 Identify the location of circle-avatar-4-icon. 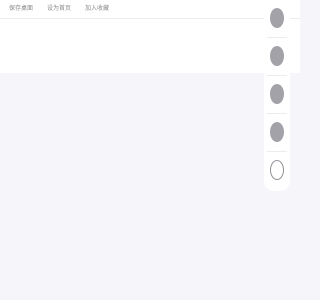
(277, 132).